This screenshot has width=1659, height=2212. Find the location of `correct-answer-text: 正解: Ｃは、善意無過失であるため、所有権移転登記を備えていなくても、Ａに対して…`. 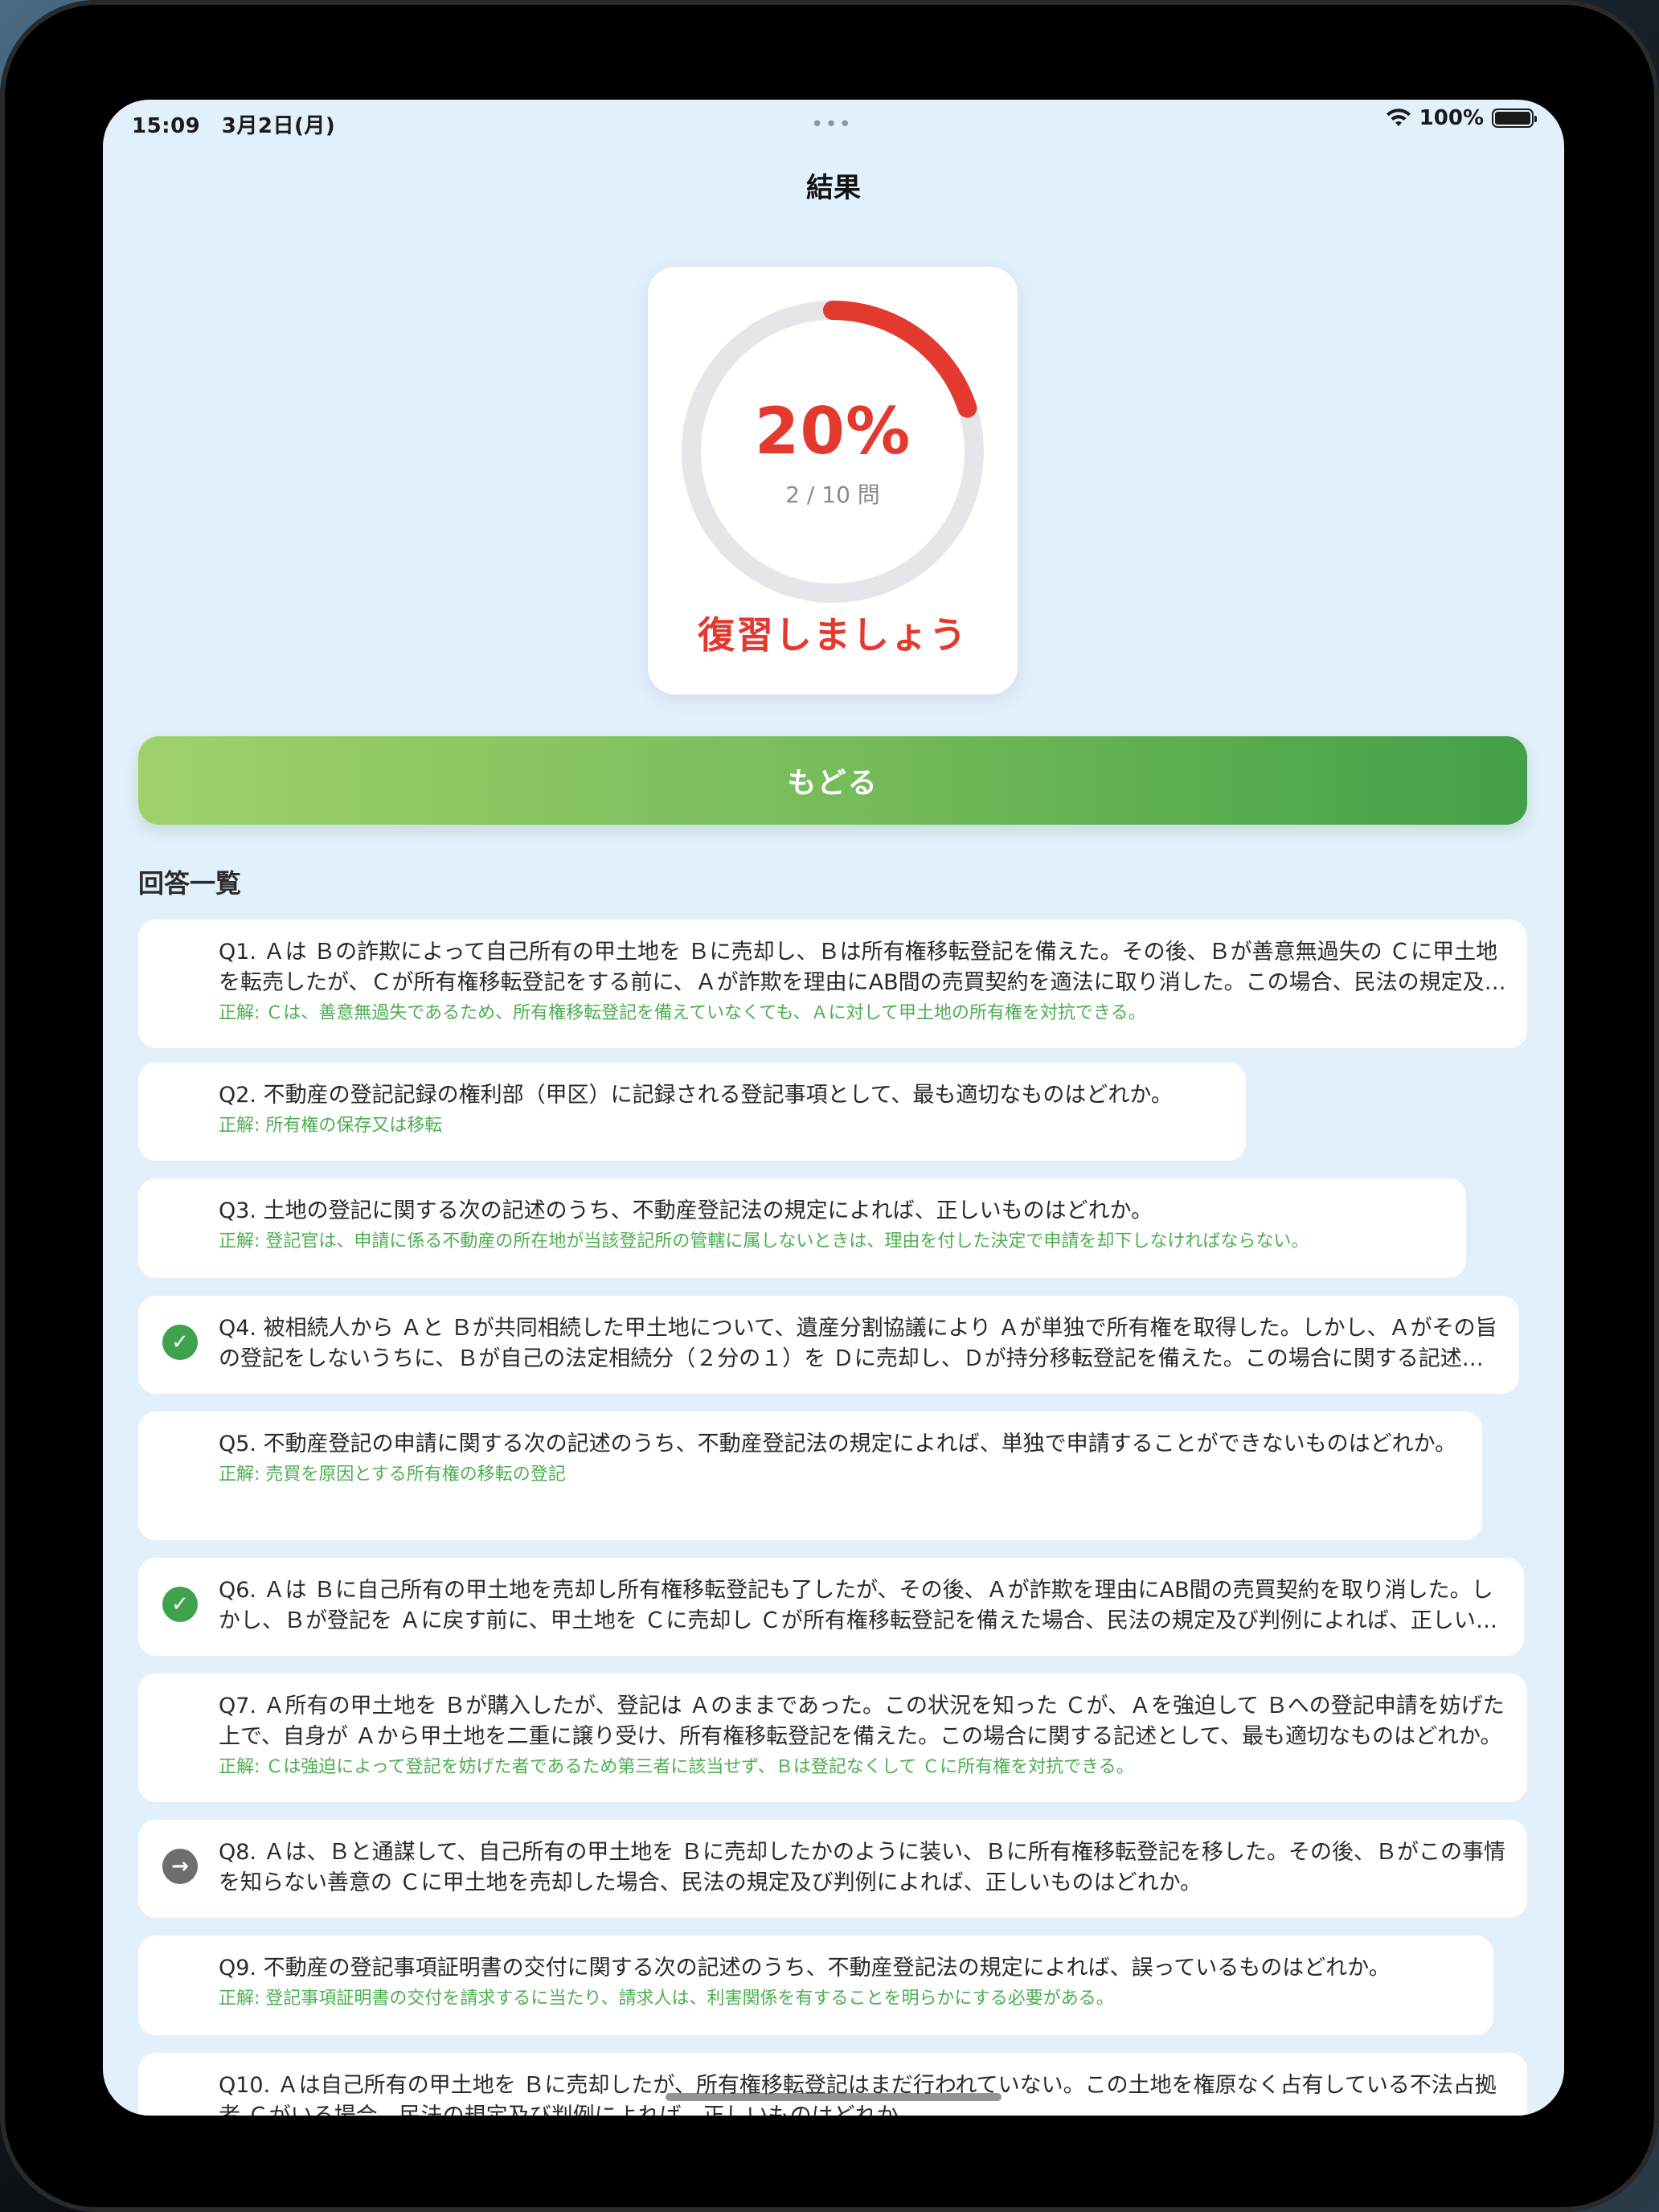

correct-answer-text: 正解: Ｃは、善意無過失であるため、所有権移転登記を備えていなくても、Ａに対して… is located at coordinates (682, 1013).